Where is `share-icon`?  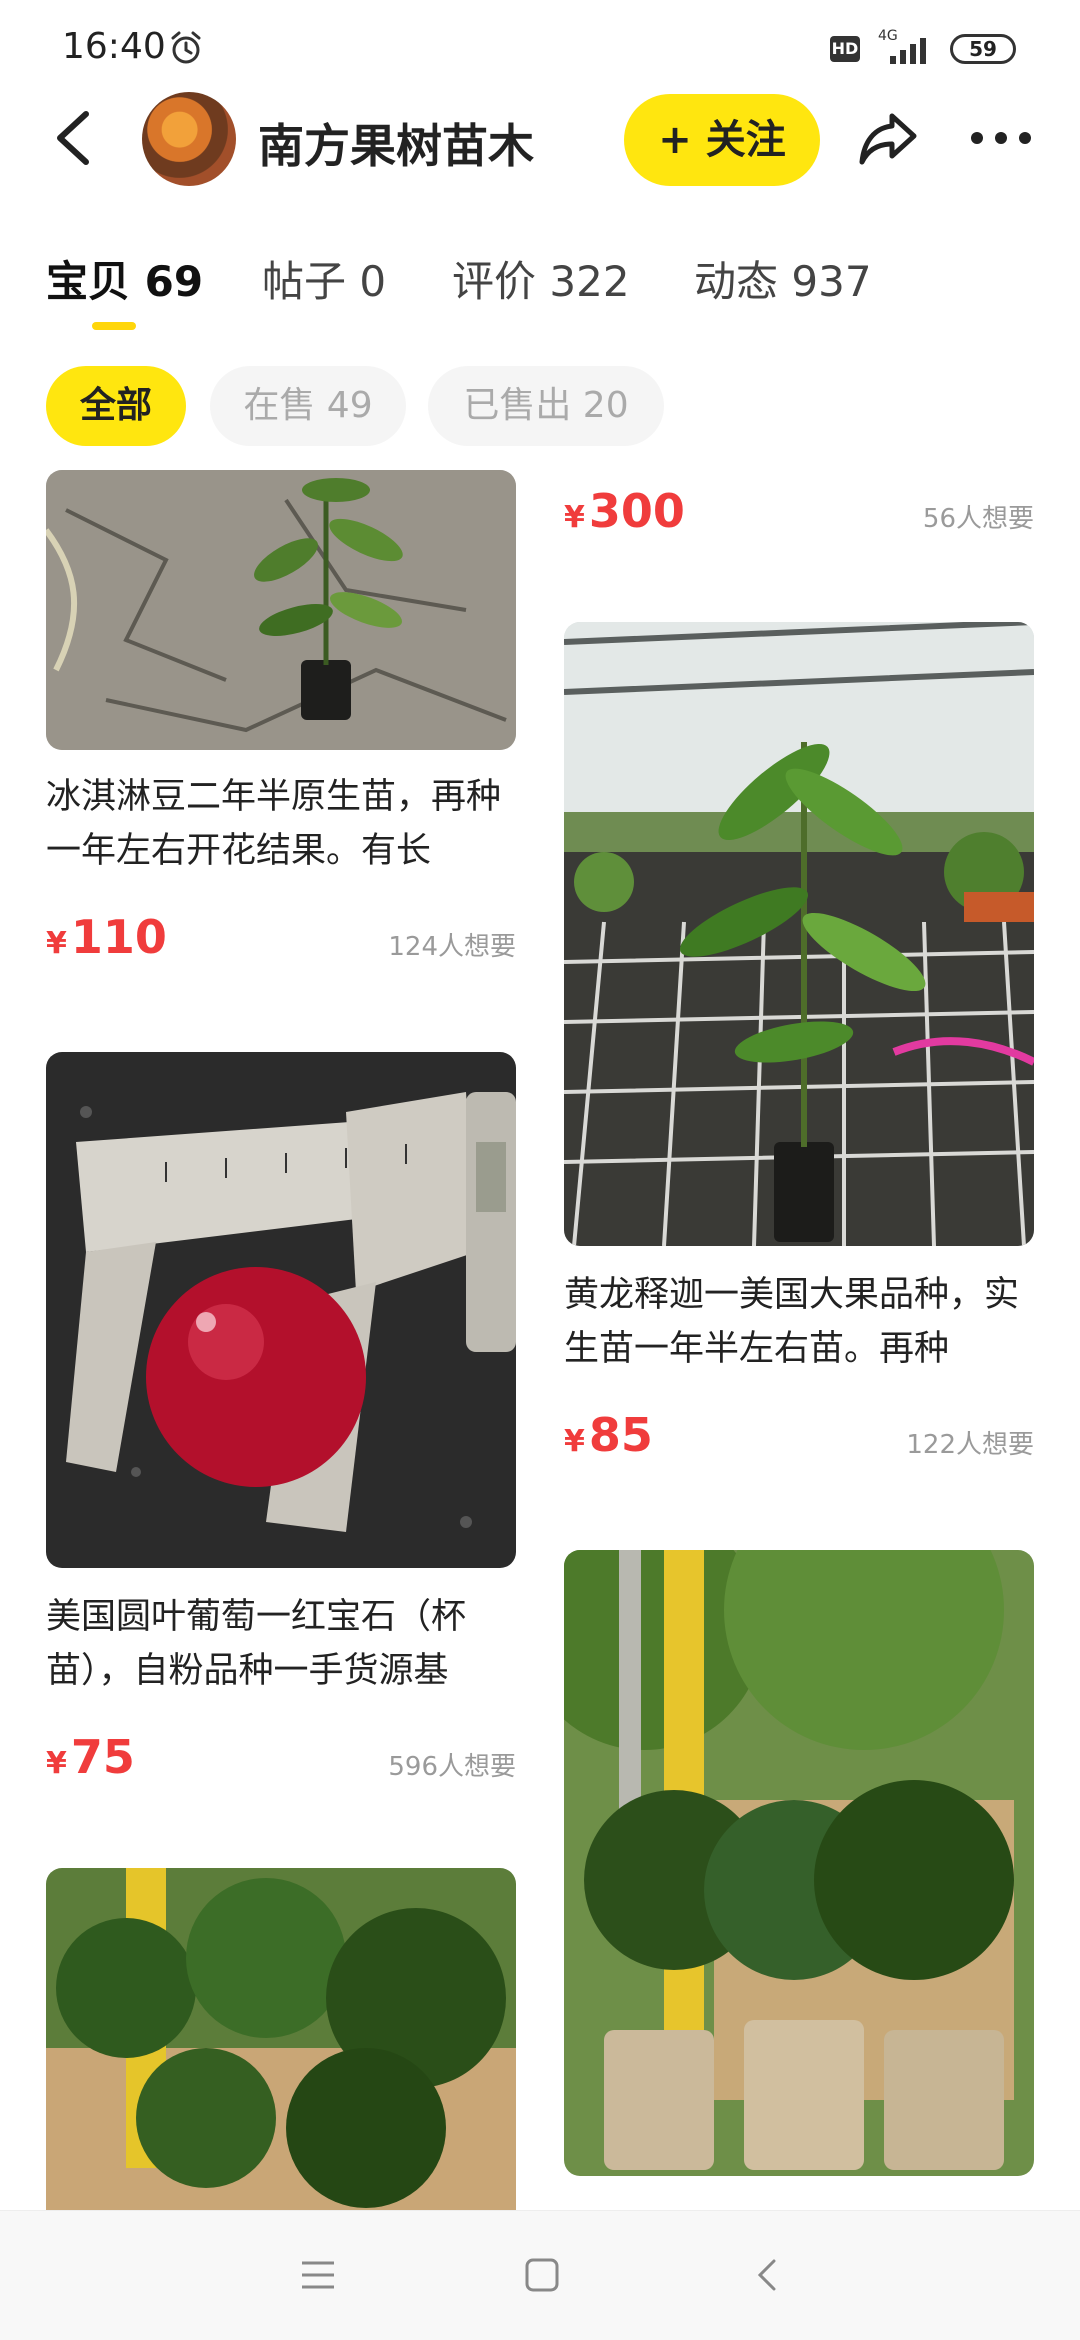
share-icon is located at coordinates (888, 138).